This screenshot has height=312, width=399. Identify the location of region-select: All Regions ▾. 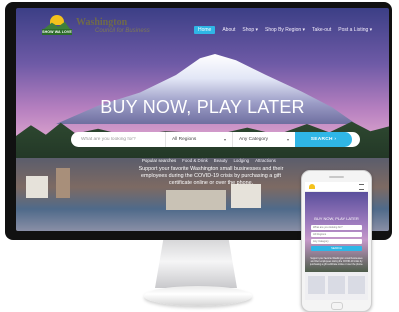
(198, 139).